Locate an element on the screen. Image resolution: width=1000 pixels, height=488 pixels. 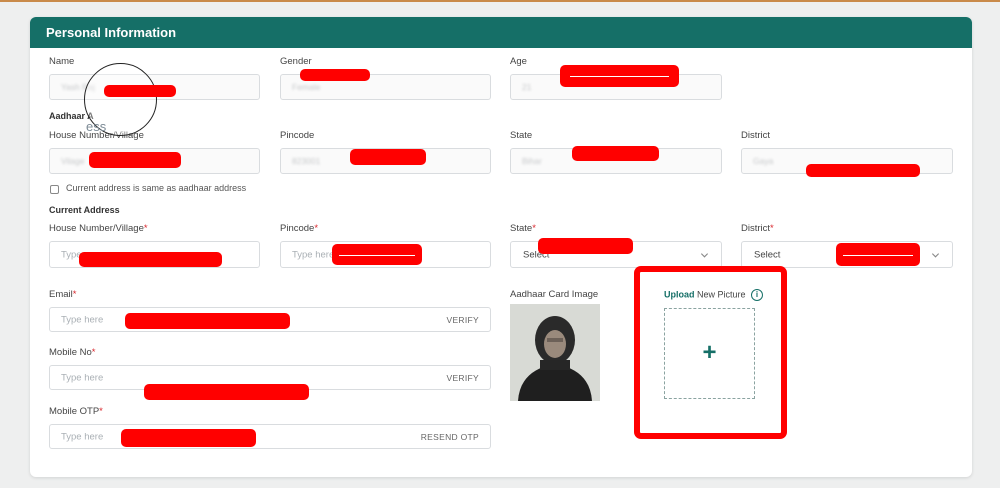
current-pincode-placeholder: Type here is located at coordinates (313, 254).